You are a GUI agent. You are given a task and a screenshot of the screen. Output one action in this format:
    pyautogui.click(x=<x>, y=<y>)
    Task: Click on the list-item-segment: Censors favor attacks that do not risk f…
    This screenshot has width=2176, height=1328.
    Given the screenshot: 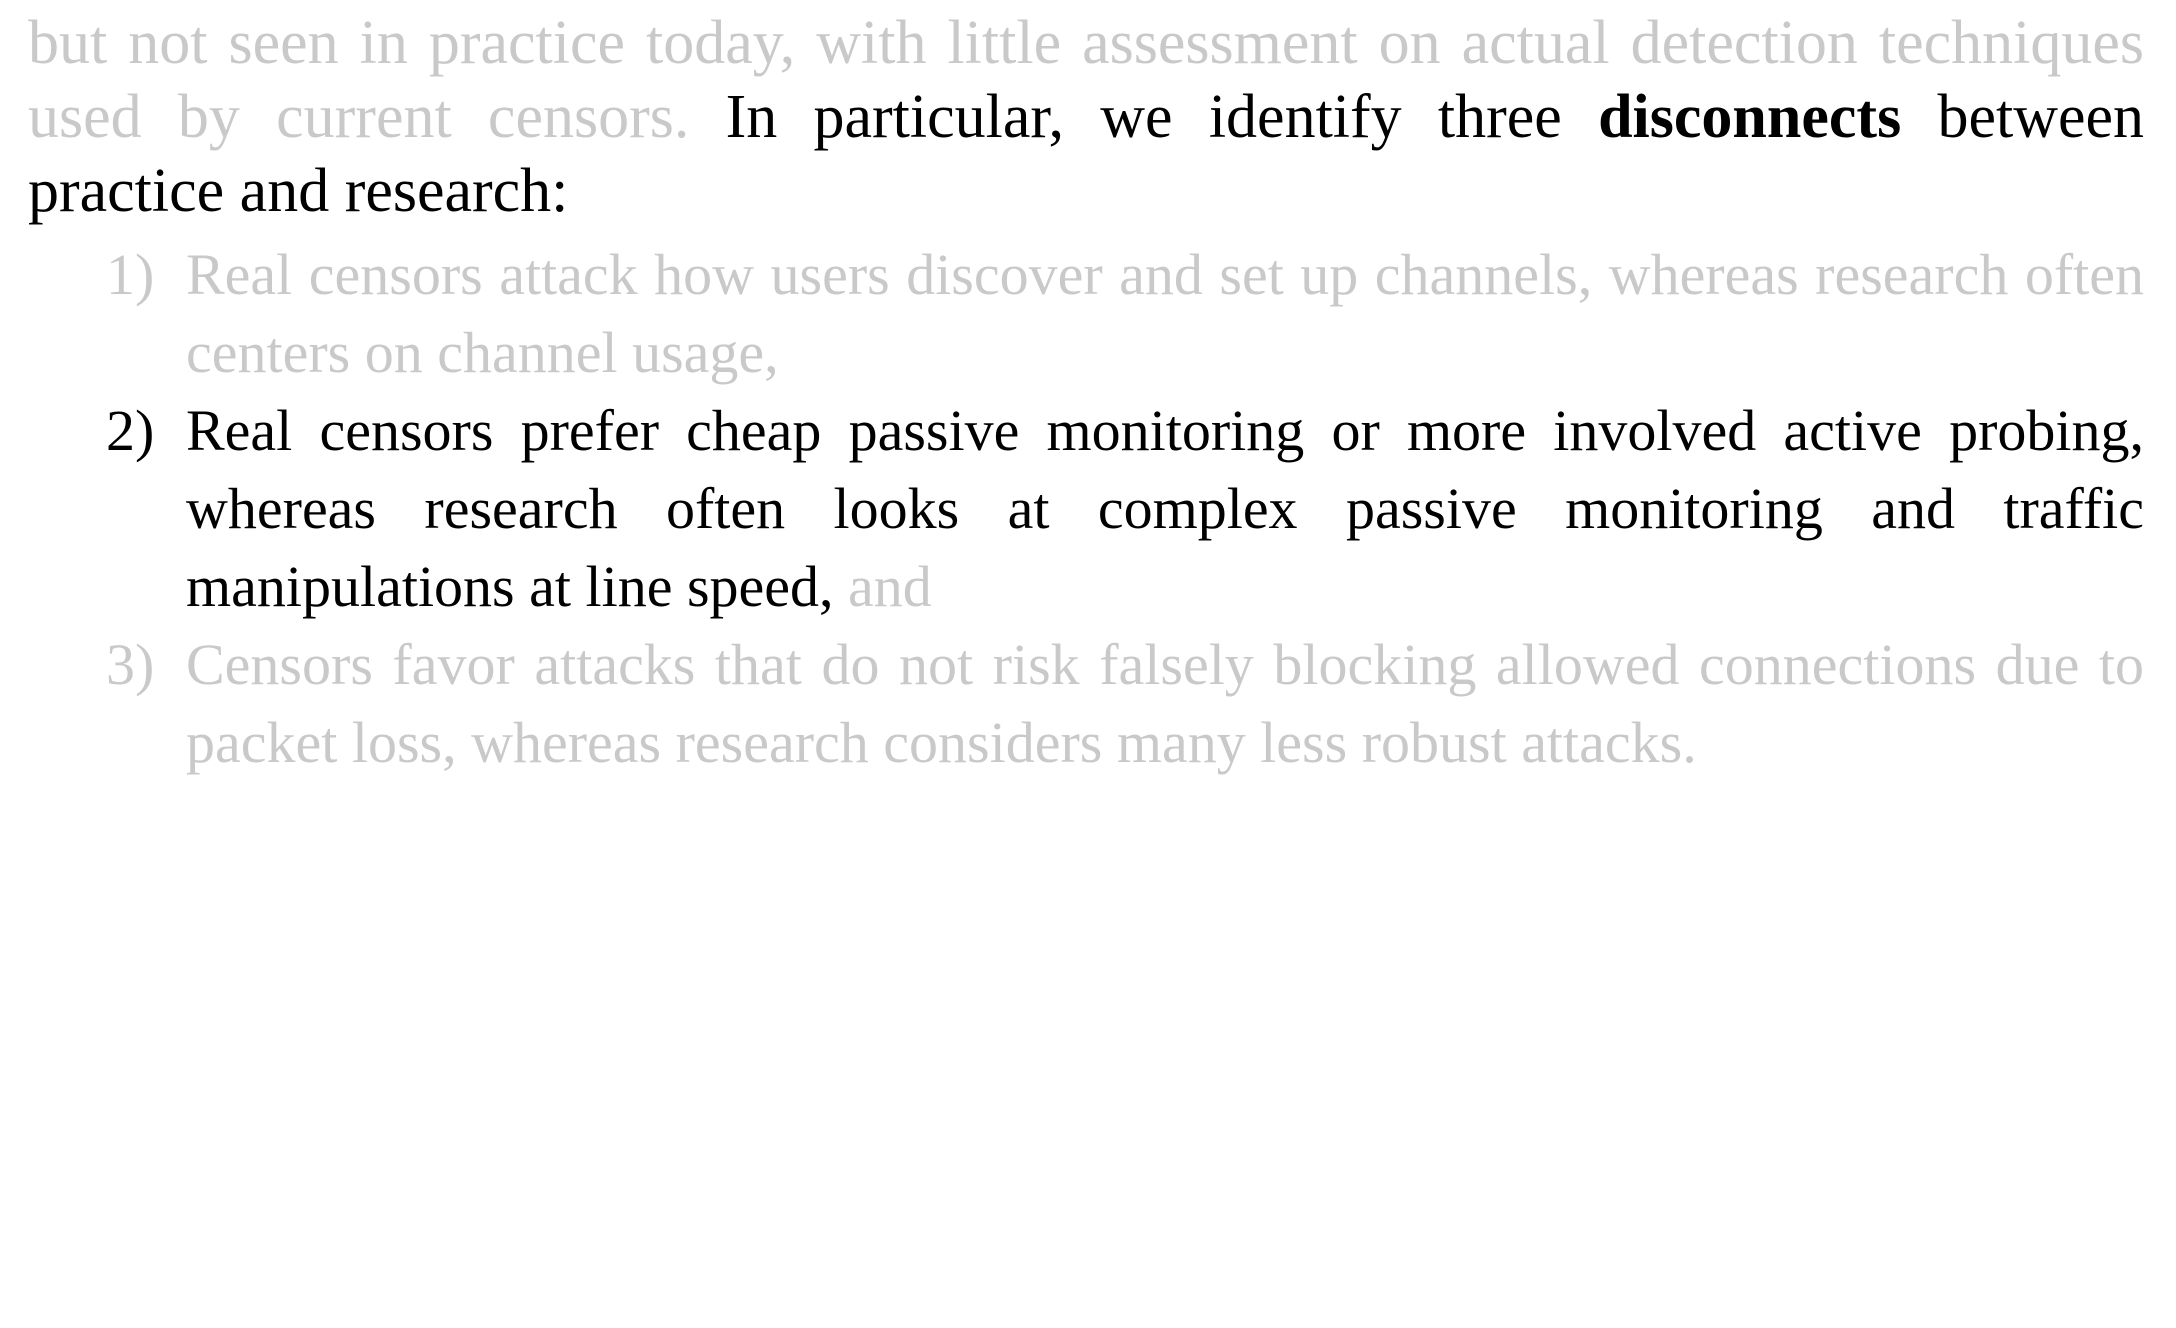 What is the action you would take?
    pyautogui.click(x=1165, y=703)
    